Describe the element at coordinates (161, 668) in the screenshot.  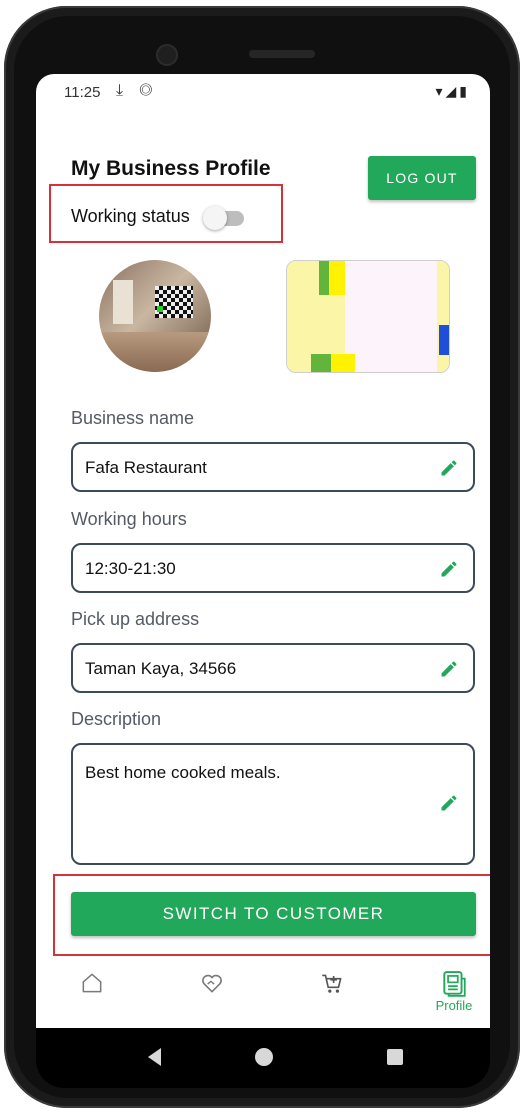
I see `pickup-address-value: Taman Kaya, 34566` at that location.